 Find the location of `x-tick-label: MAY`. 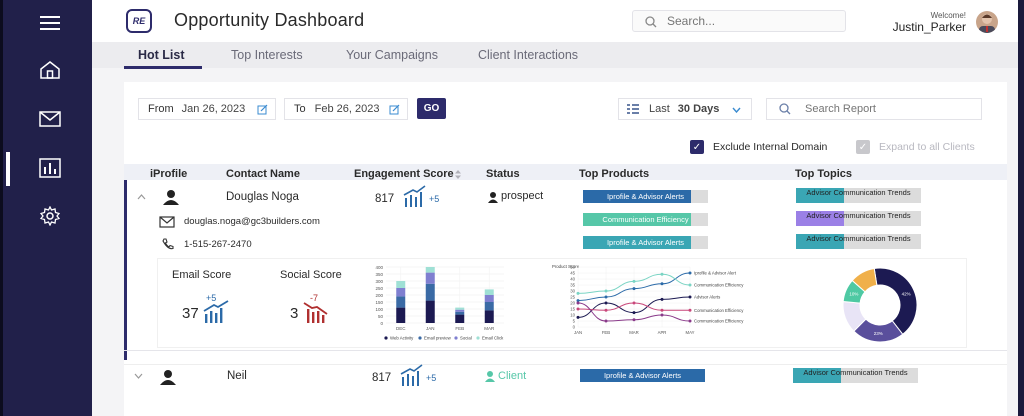

x-tick-label: MAY is located at coordinates (690, 332).